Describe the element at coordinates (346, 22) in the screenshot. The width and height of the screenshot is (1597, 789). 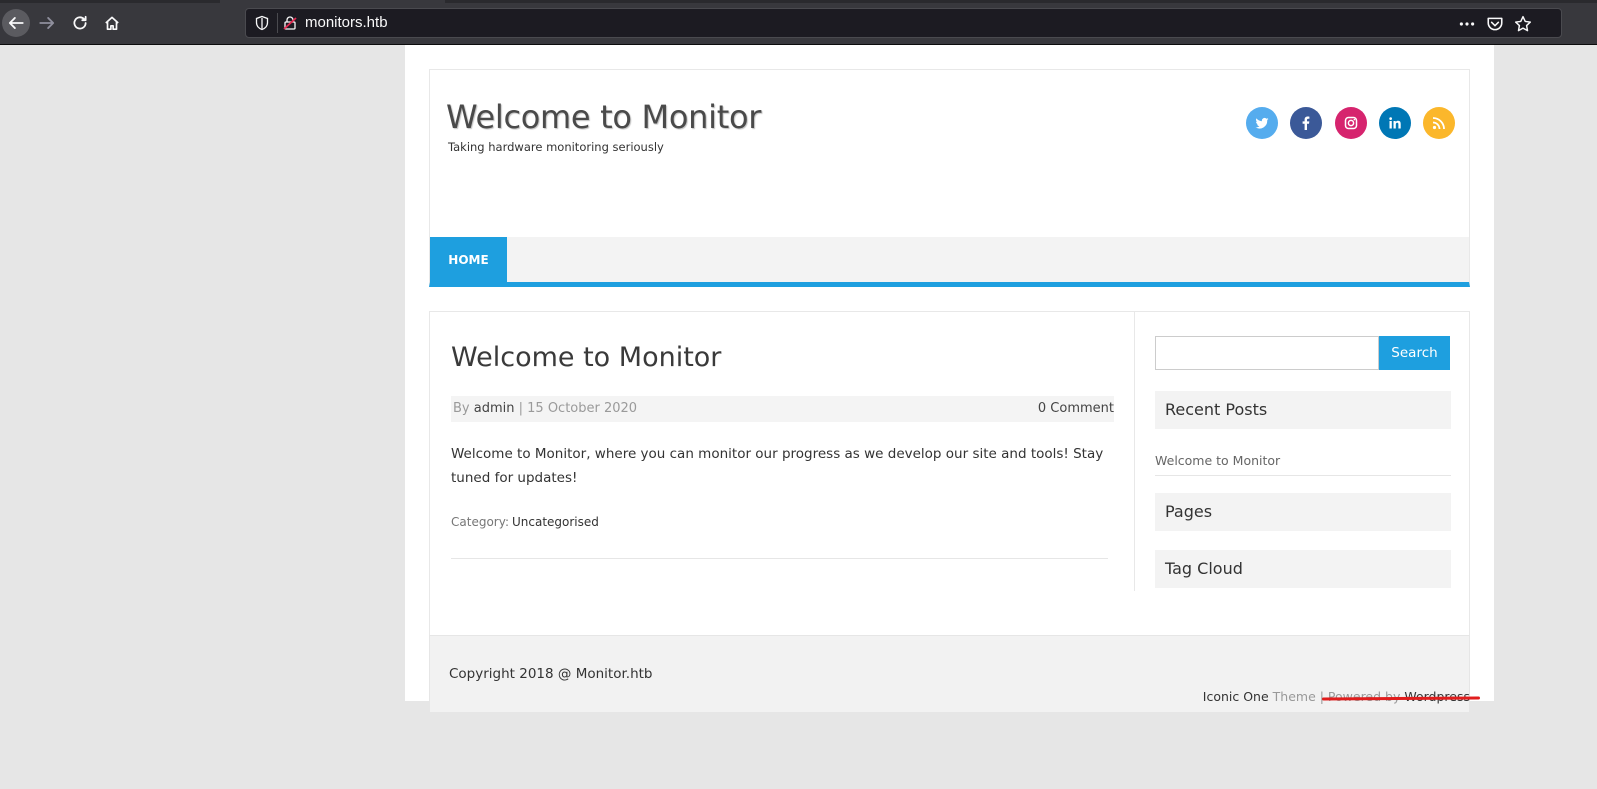
I see `url-text: monitors.htb` at that location.